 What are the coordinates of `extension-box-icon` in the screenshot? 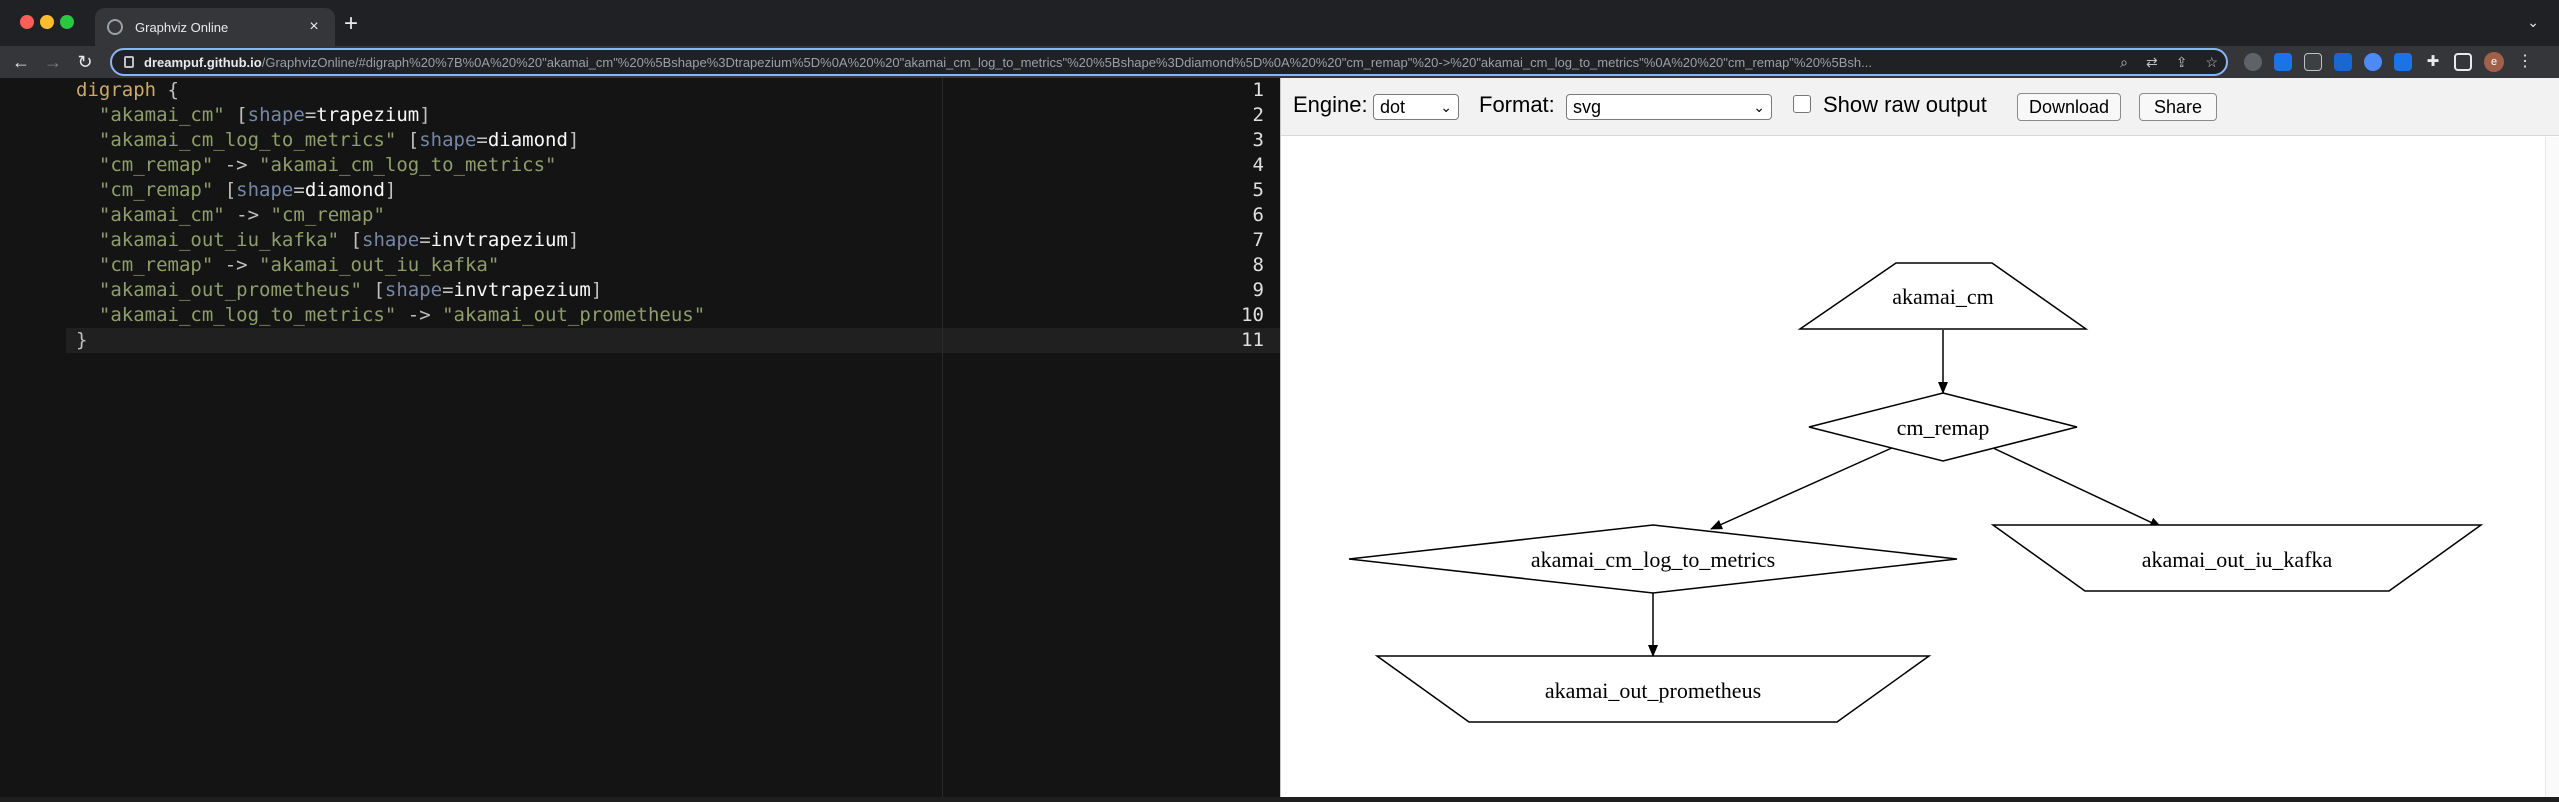 It's located at (2313, 62).